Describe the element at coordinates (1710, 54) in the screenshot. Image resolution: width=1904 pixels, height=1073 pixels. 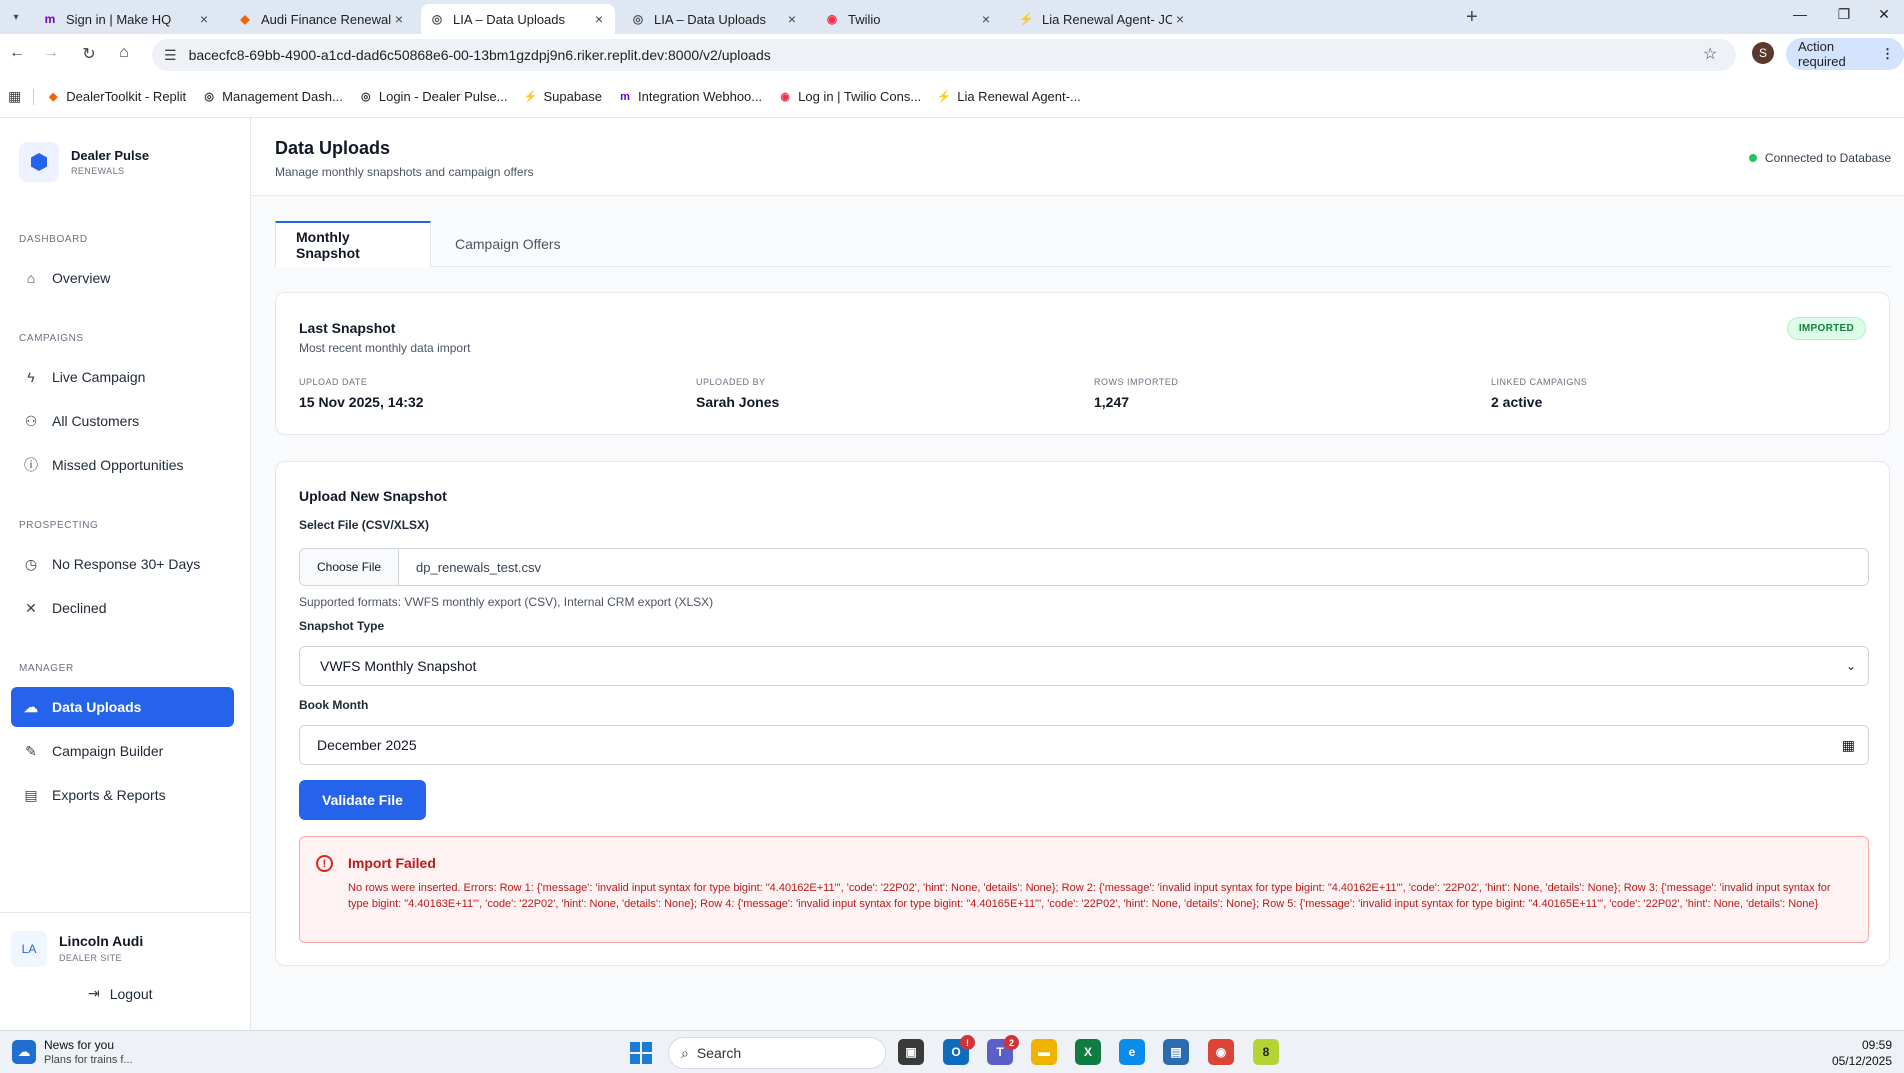
I see `bookmark-star-icon: ☆` at that location.